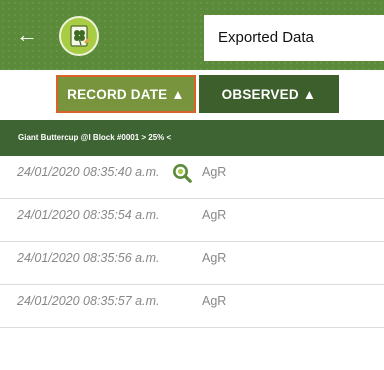 The image size is (384, 370). Describe the element at coordinates (182, 173) in the screenshot. I see `search-icon` at that location.